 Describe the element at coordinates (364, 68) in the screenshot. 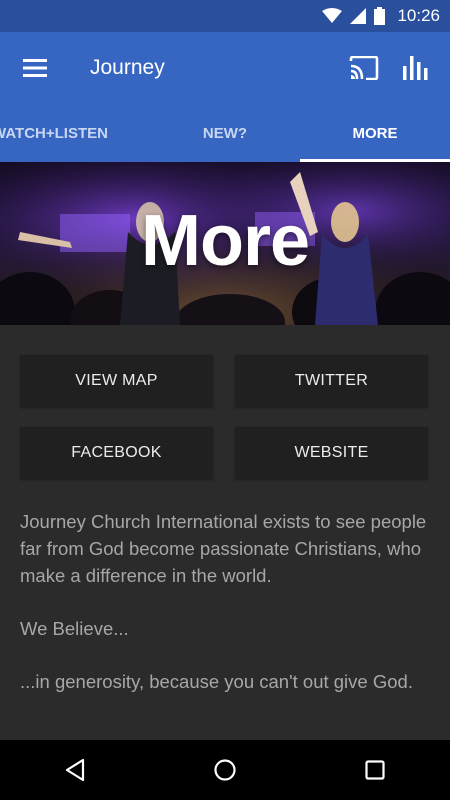

I see `cast-icon` at that location.